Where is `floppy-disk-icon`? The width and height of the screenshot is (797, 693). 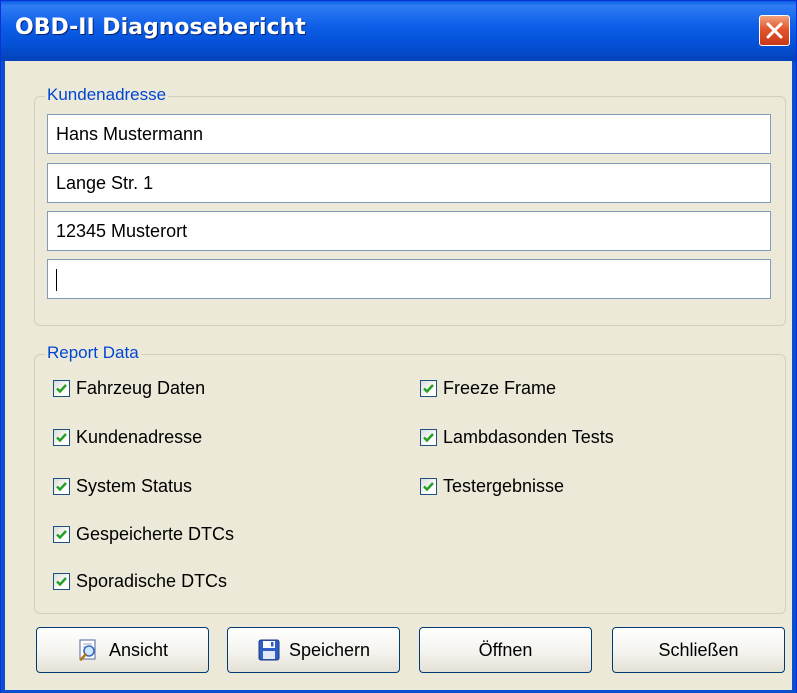
floppy-disk-icon is located at coordinates (269, 650).